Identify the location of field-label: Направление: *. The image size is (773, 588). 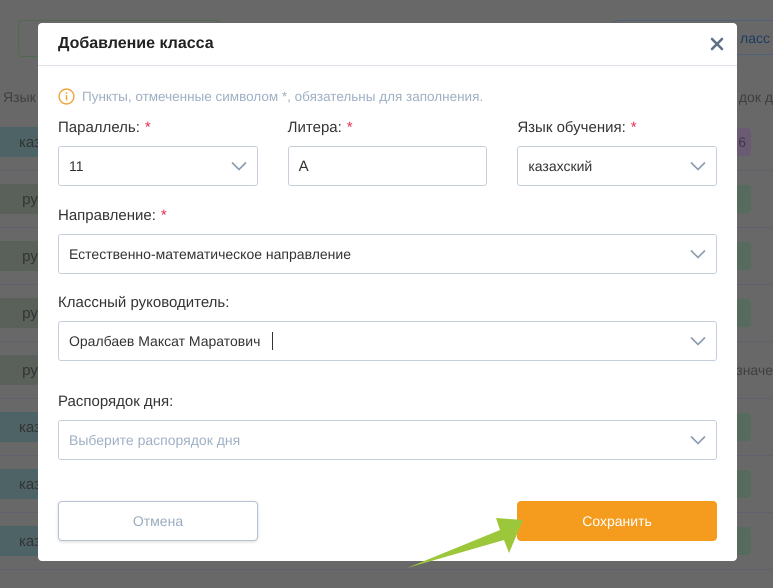
(113, 216).